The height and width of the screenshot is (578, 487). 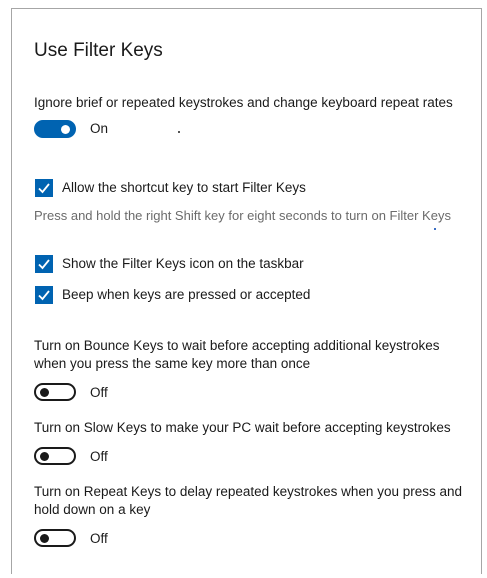 What do you see at coordinates (55, 538) in the screenshot?
I see `repeat-keys-toggle` at bounding box center [55, 538].